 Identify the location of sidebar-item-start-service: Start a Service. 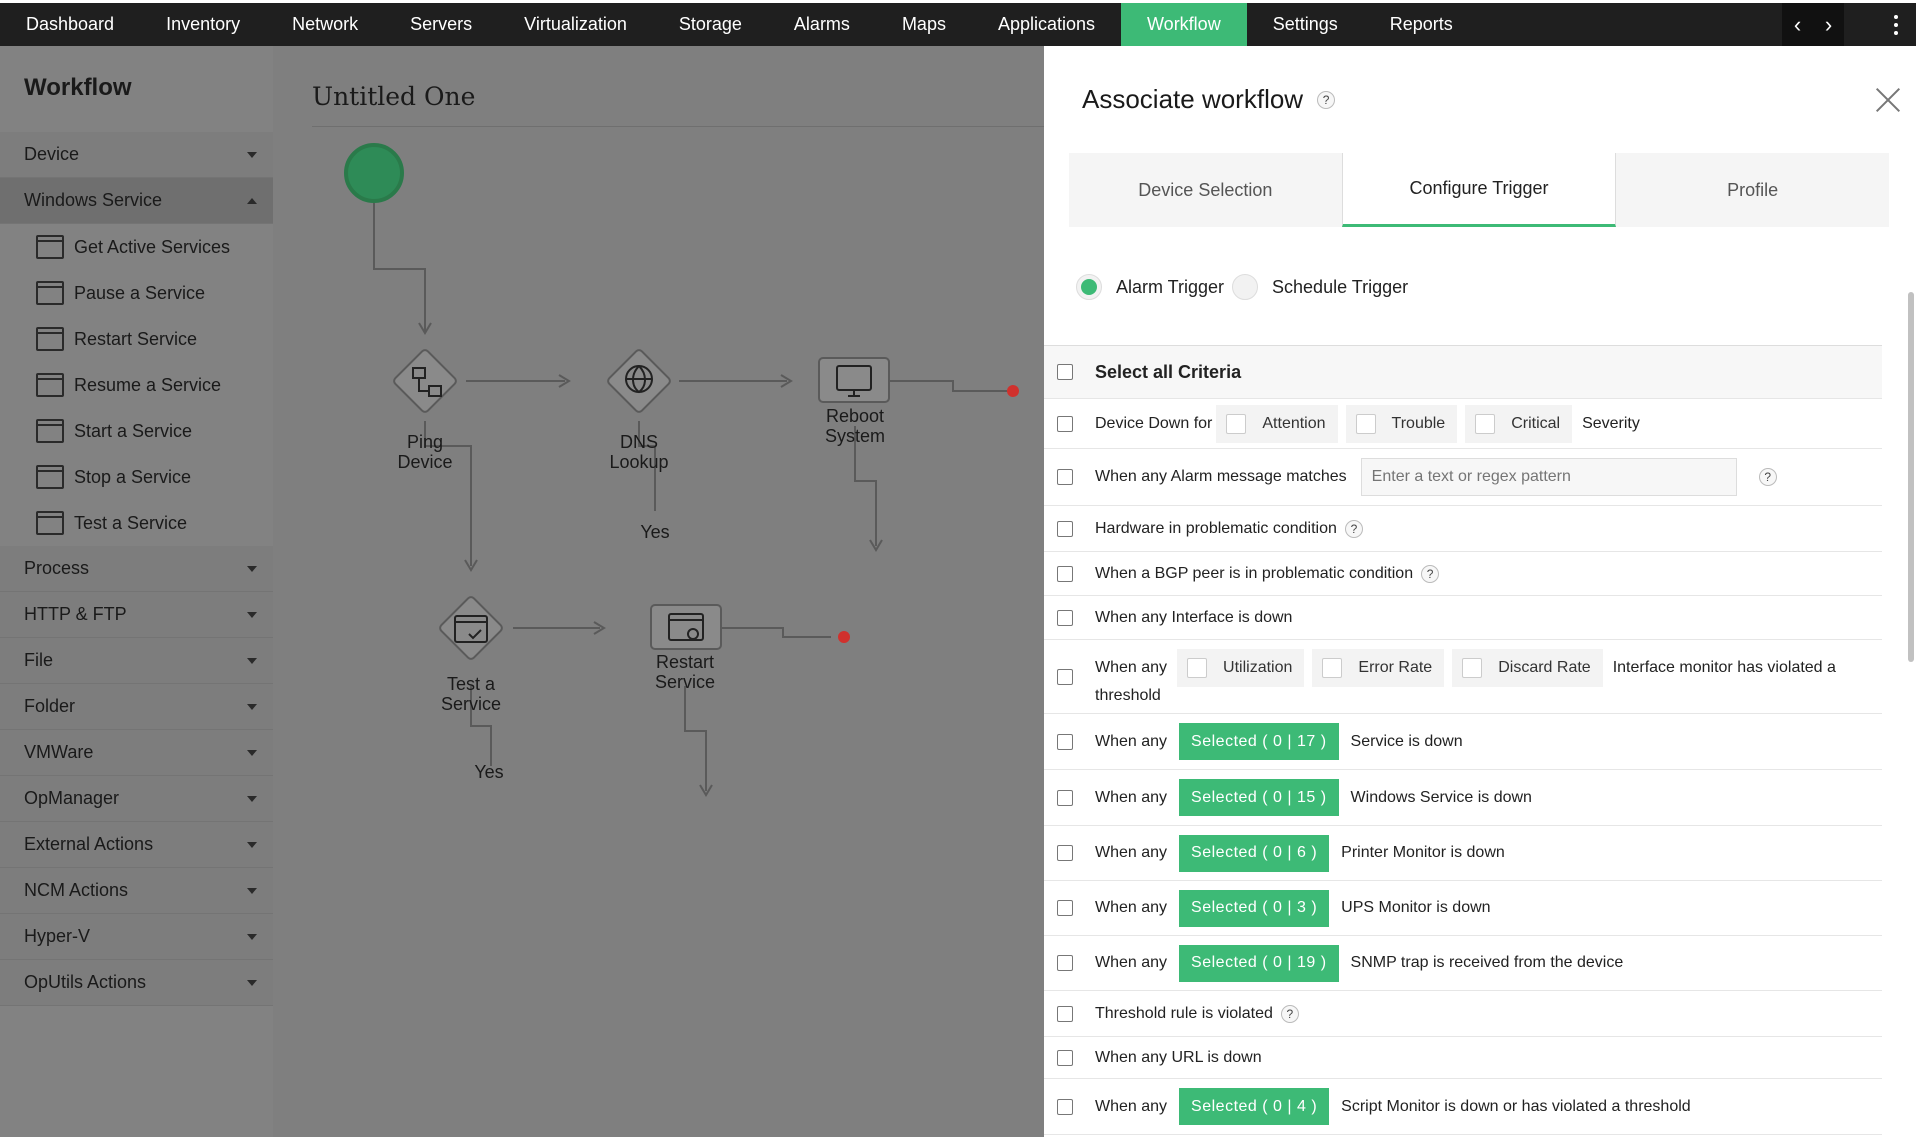
(136, 431).